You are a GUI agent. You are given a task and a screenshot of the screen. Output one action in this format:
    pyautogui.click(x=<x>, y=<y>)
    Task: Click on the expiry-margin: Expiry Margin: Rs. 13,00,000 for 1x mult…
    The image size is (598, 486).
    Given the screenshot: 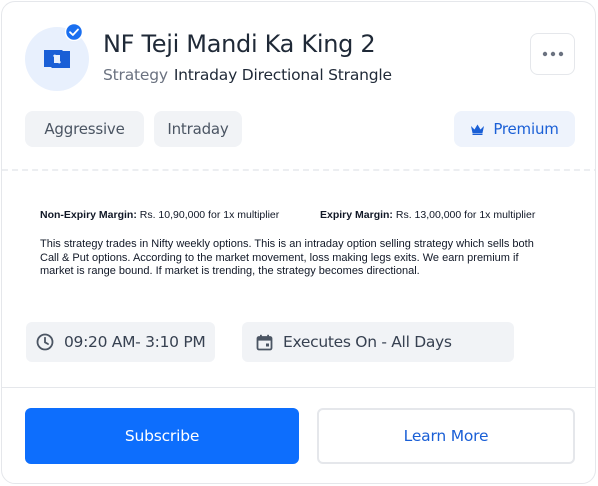 What is the action you would take?
    pyautogui.click(x=427, y=215)
    